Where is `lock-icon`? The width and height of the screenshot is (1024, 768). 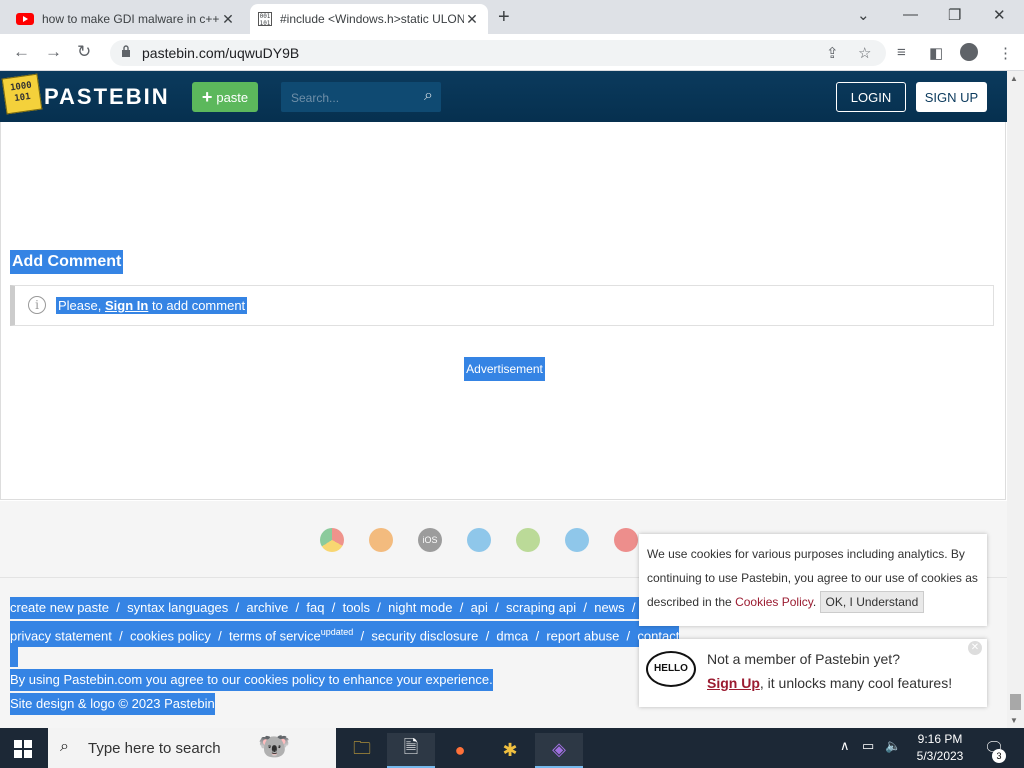 lock-icon is located at coordinates (126, 51).